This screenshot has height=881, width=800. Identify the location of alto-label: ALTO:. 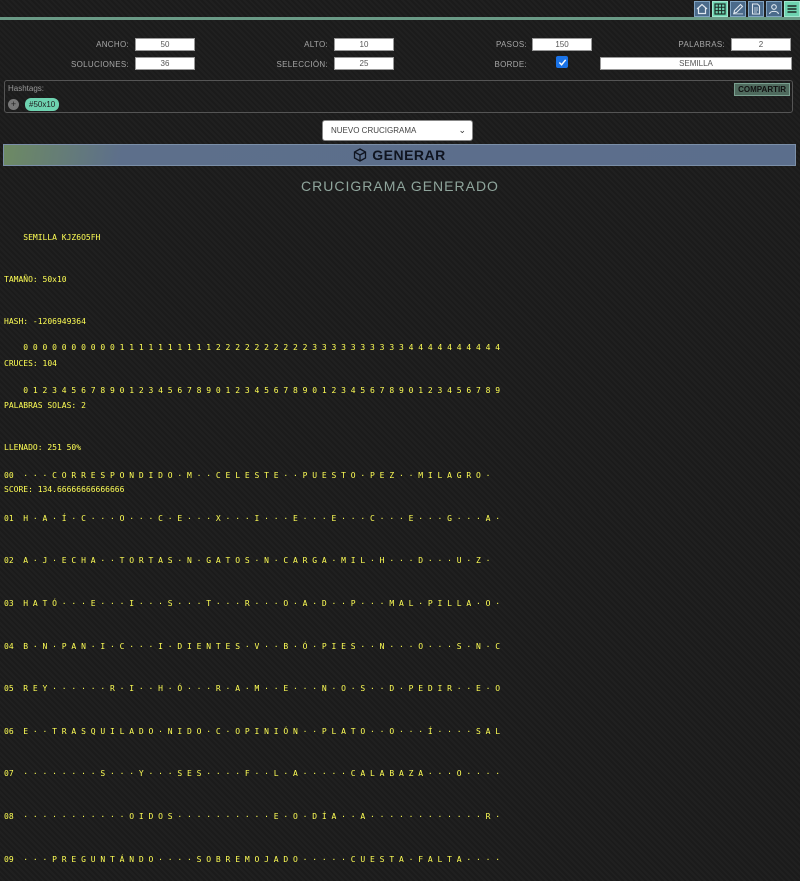
(316, 44).